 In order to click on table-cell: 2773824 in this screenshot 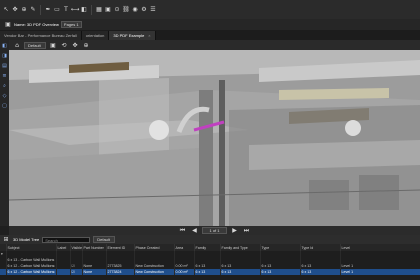, I will do `click(120, 272)`.